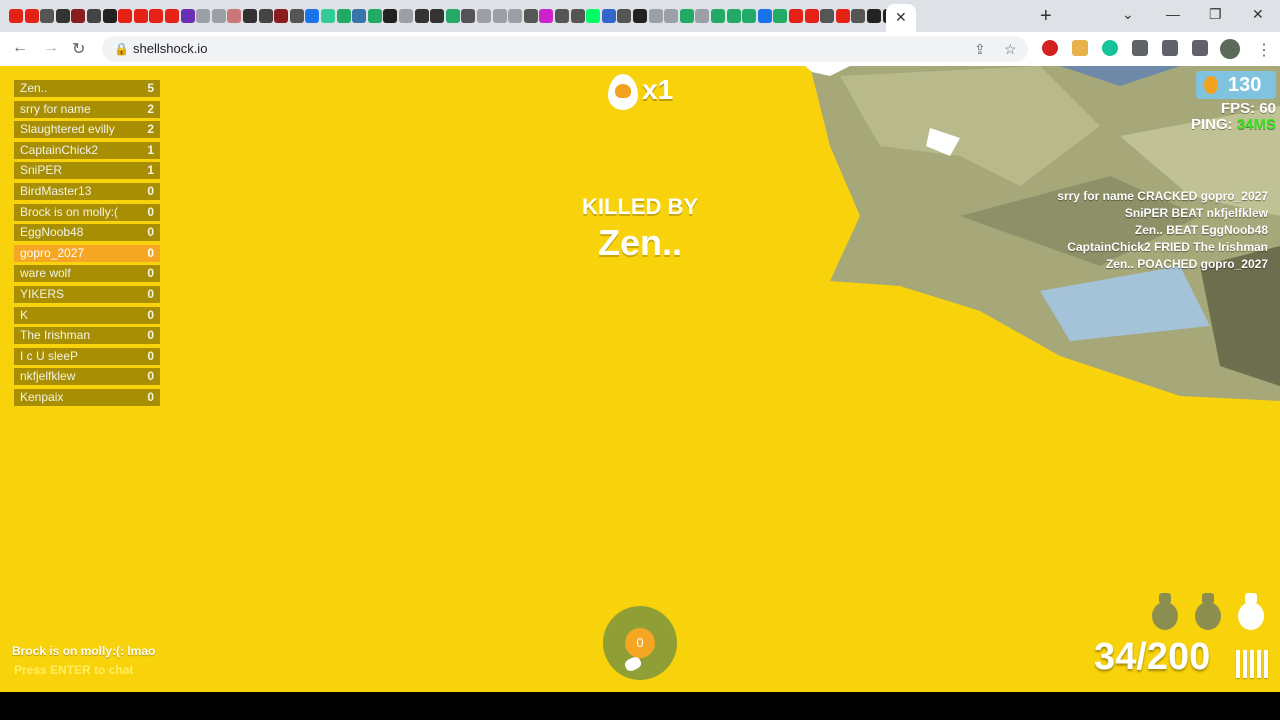 The width and height of the screenshot is (1280, 720). Describe the element at coordinates (73, 670) in the screenshot. I see `chat-prompt: Press ENTER to chat` at that location.